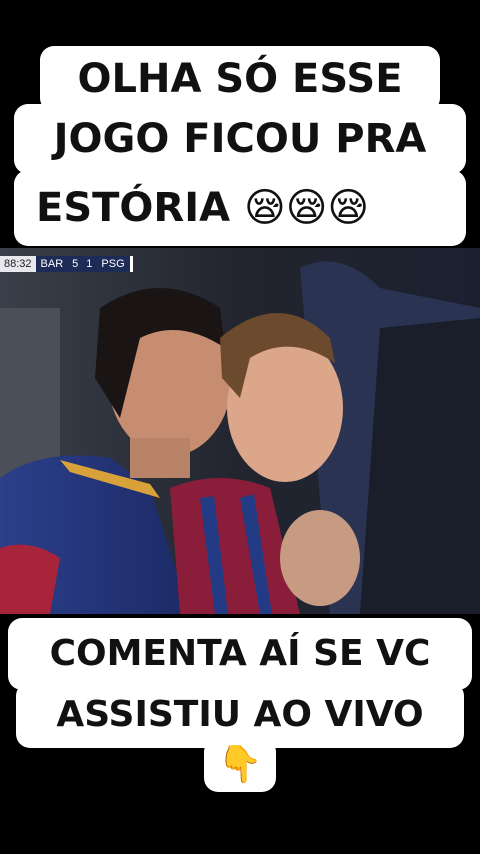 The width and height of the screenshot is (480, 854). Describe the element at coordinates (131, 264) in the screenshot. I see `scoreboard-divider` at that location.